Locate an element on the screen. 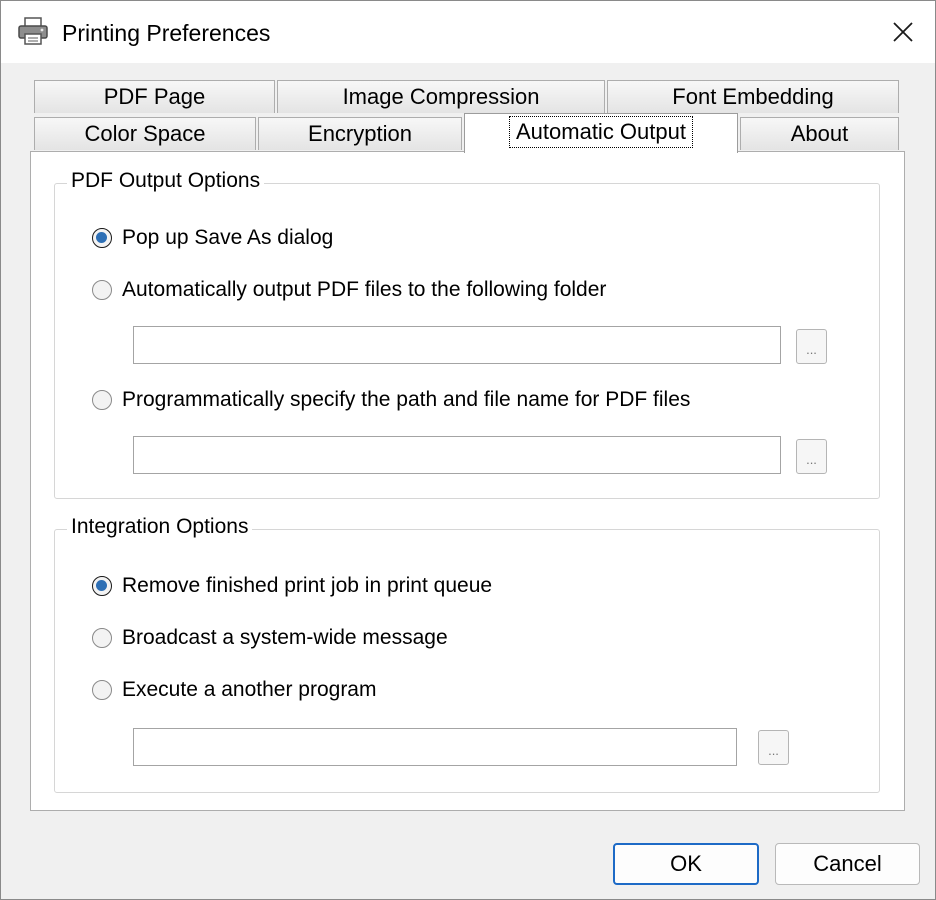 Image resolution: width=936 pixels, height=900 pixels. output-folder-input is located at coordinates (457, 345).